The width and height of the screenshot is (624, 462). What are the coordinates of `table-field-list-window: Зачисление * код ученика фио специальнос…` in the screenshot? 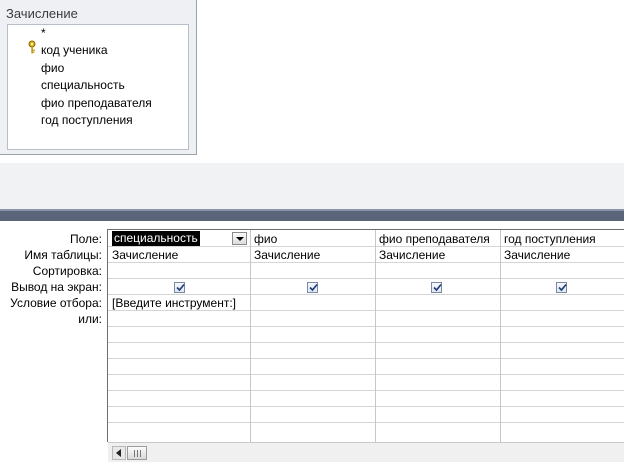 It's located at (98, 77).